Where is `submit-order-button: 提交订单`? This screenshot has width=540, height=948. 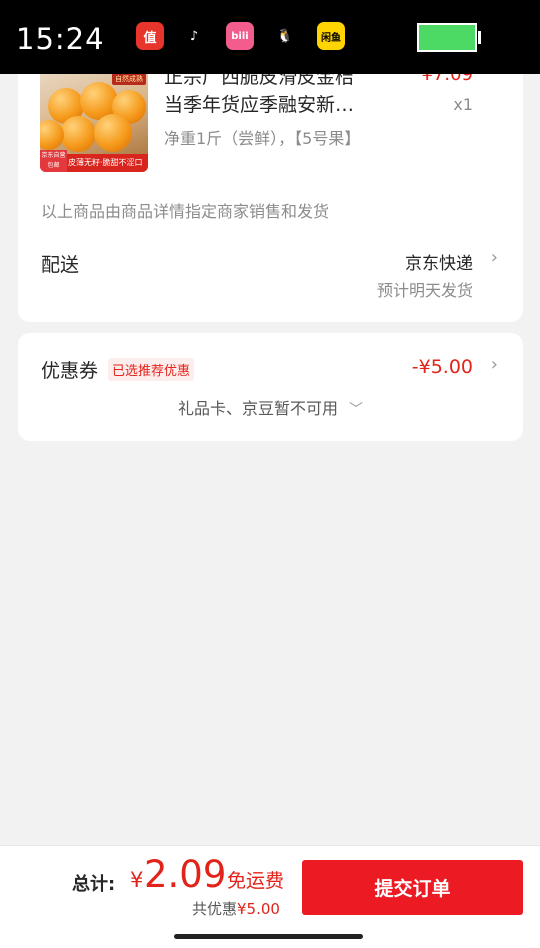 submit-order-button: 提交订单 is located at coordinates (412, 887).